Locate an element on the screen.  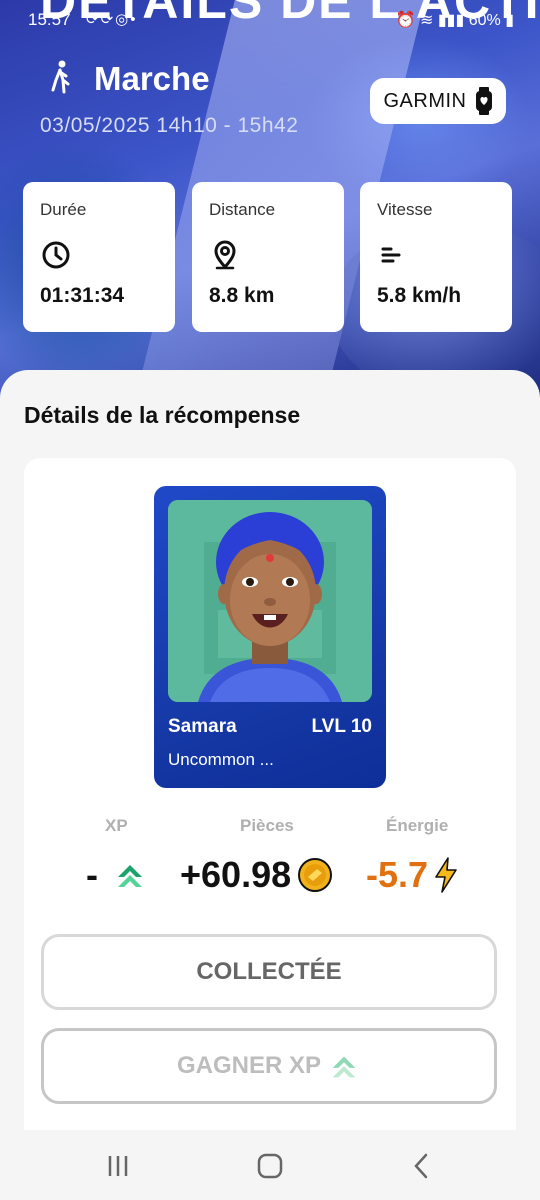
character-portrait is located at coordinates (270, 601).